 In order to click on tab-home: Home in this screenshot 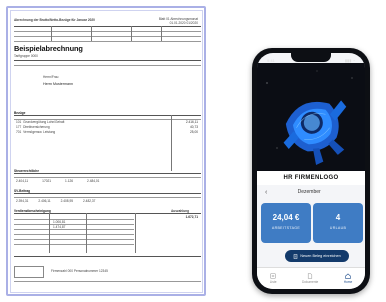, I will do `click(348, 278)`.